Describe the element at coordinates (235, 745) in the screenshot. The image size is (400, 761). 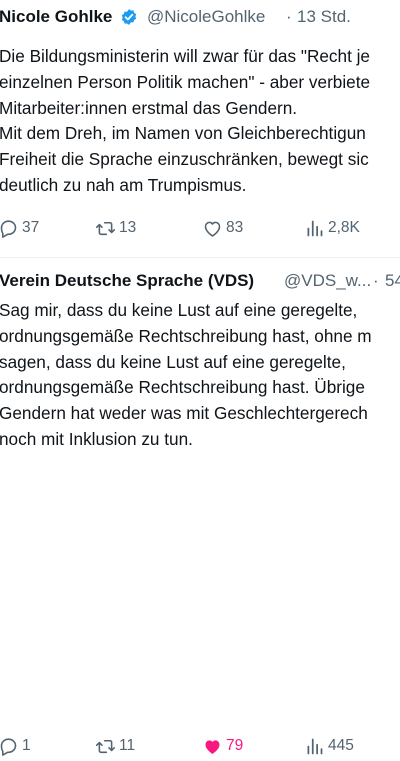
I see `like-count: 79` at that location.